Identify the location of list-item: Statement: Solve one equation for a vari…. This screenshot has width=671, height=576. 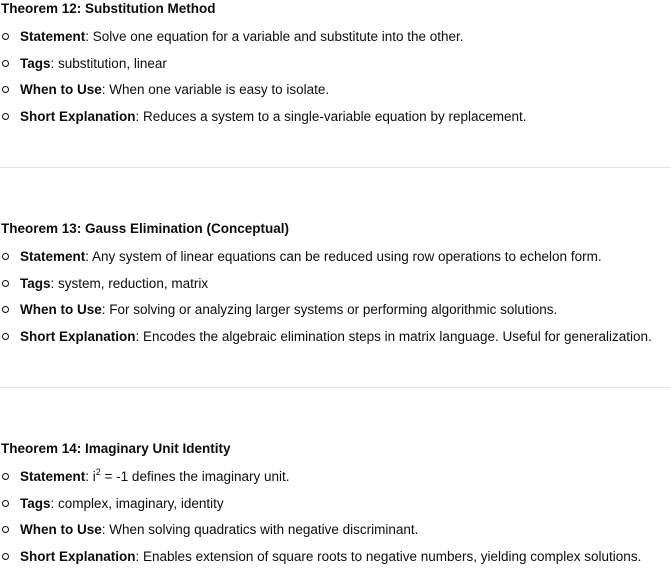
(335, 42).